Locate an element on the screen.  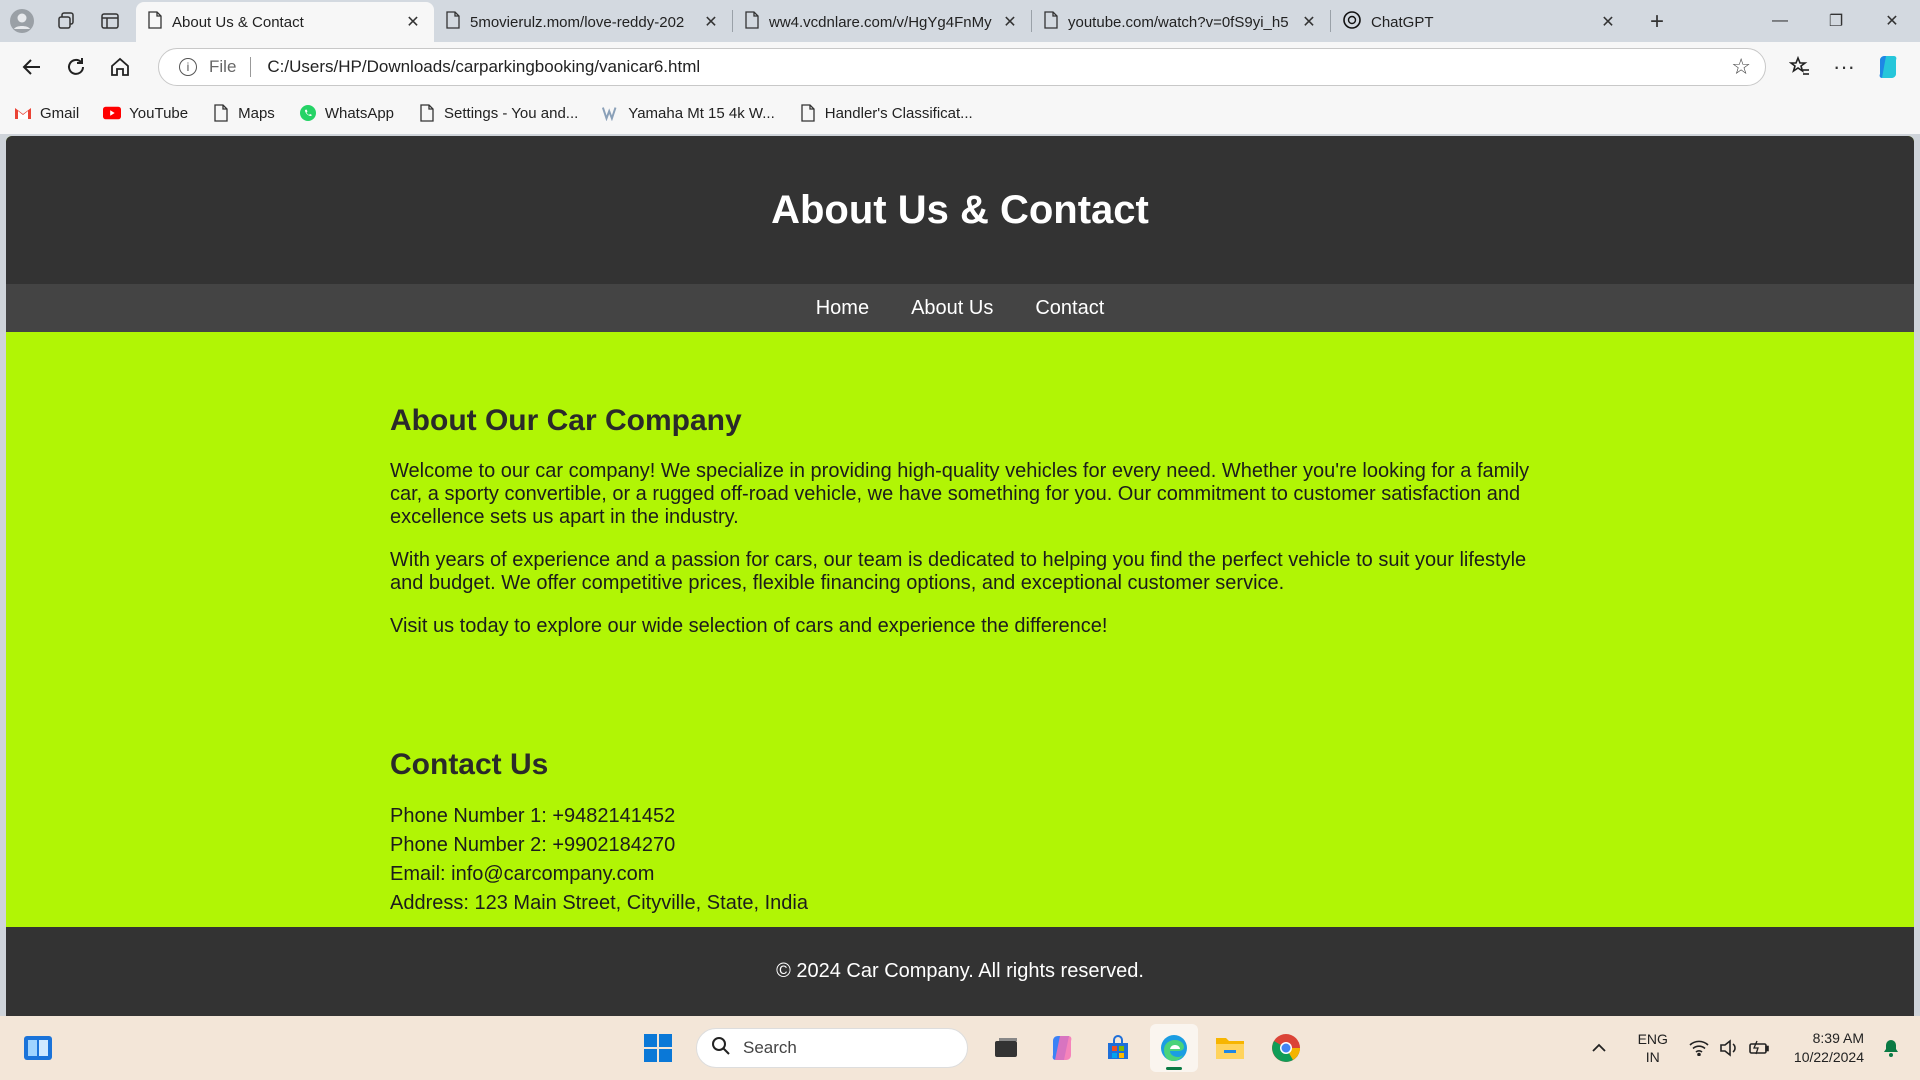
favorite-star-icon: ☆ is located at coordinates (1741, 67).